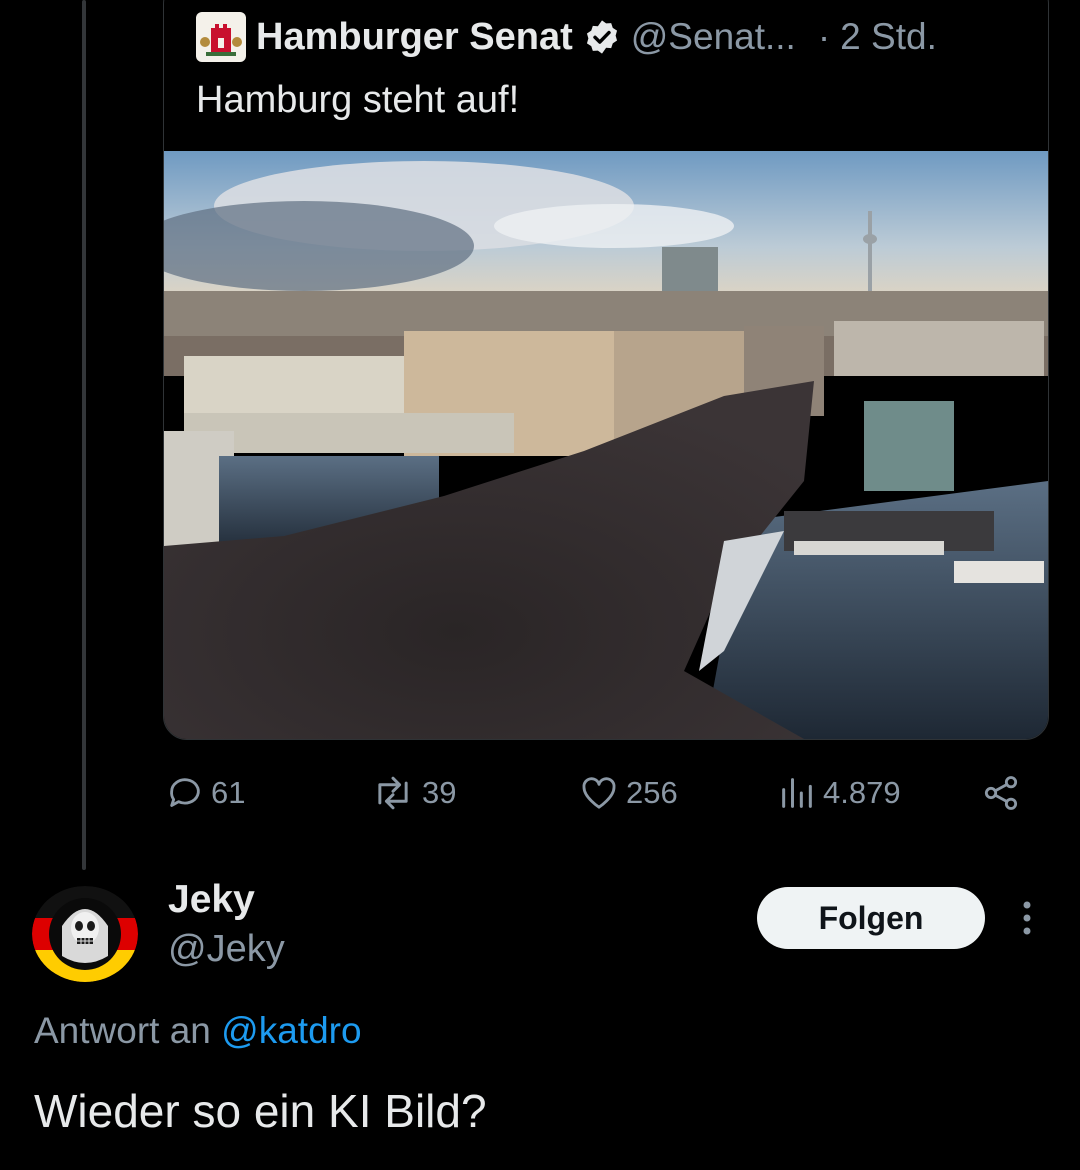 This screenshot has height=1170, width=1080. What do you see at coordinates (1001, 793) in the screenshot?
I see `share-icon` at bounding box center [1001, 793].